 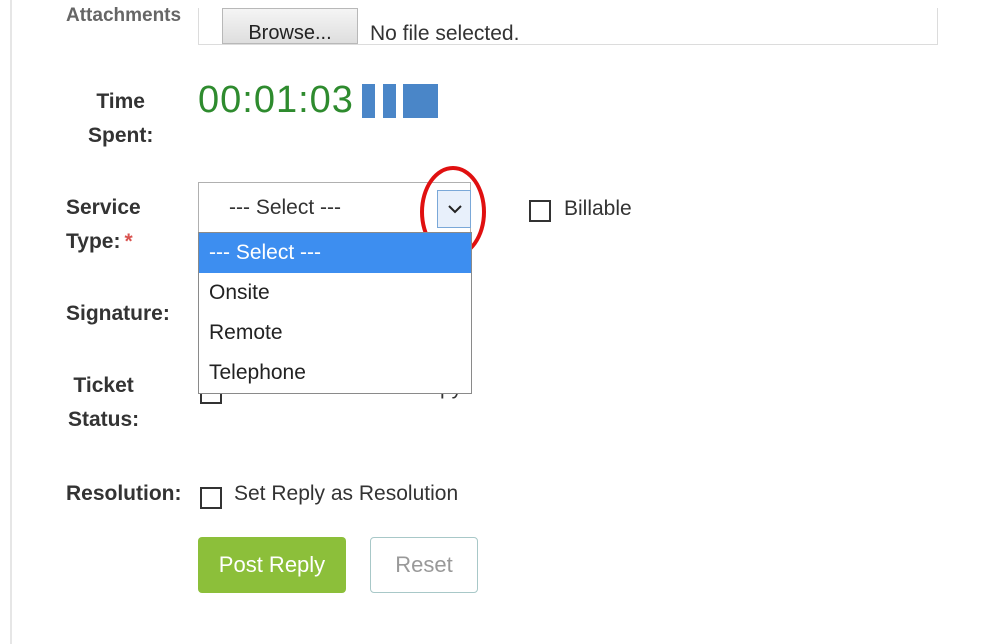 What do you see at coordinates (11, 322) in the screenshot?
I see `page-border` at bounding box center [11, 322].